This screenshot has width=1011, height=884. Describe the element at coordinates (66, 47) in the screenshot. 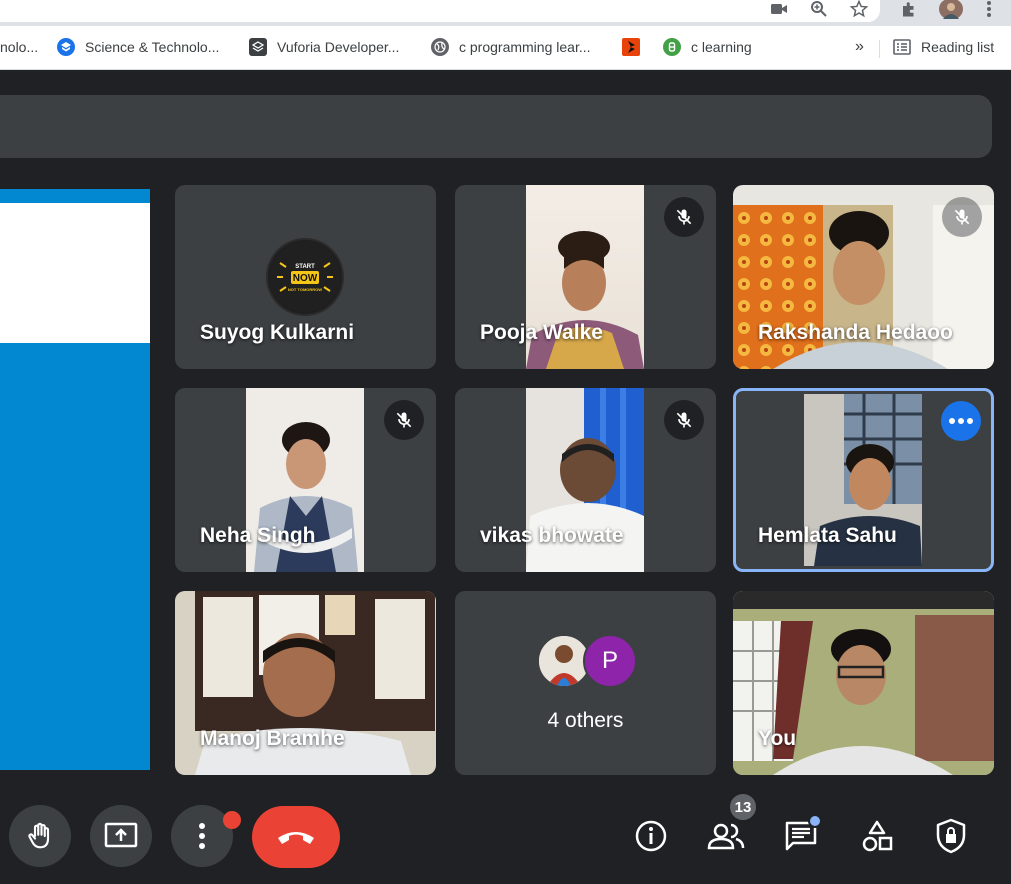

I see `science-globe-icon` at that location.